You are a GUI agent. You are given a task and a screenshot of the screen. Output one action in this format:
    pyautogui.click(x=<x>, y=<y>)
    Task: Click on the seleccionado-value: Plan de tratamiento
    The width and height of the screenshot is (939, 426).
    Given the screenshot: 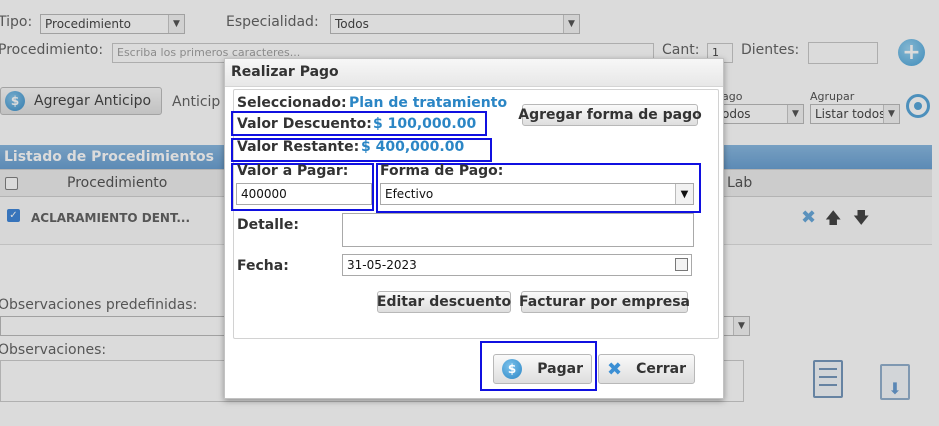 What is the action you would take?
    pyautogui.click(x=428, y=103)
    